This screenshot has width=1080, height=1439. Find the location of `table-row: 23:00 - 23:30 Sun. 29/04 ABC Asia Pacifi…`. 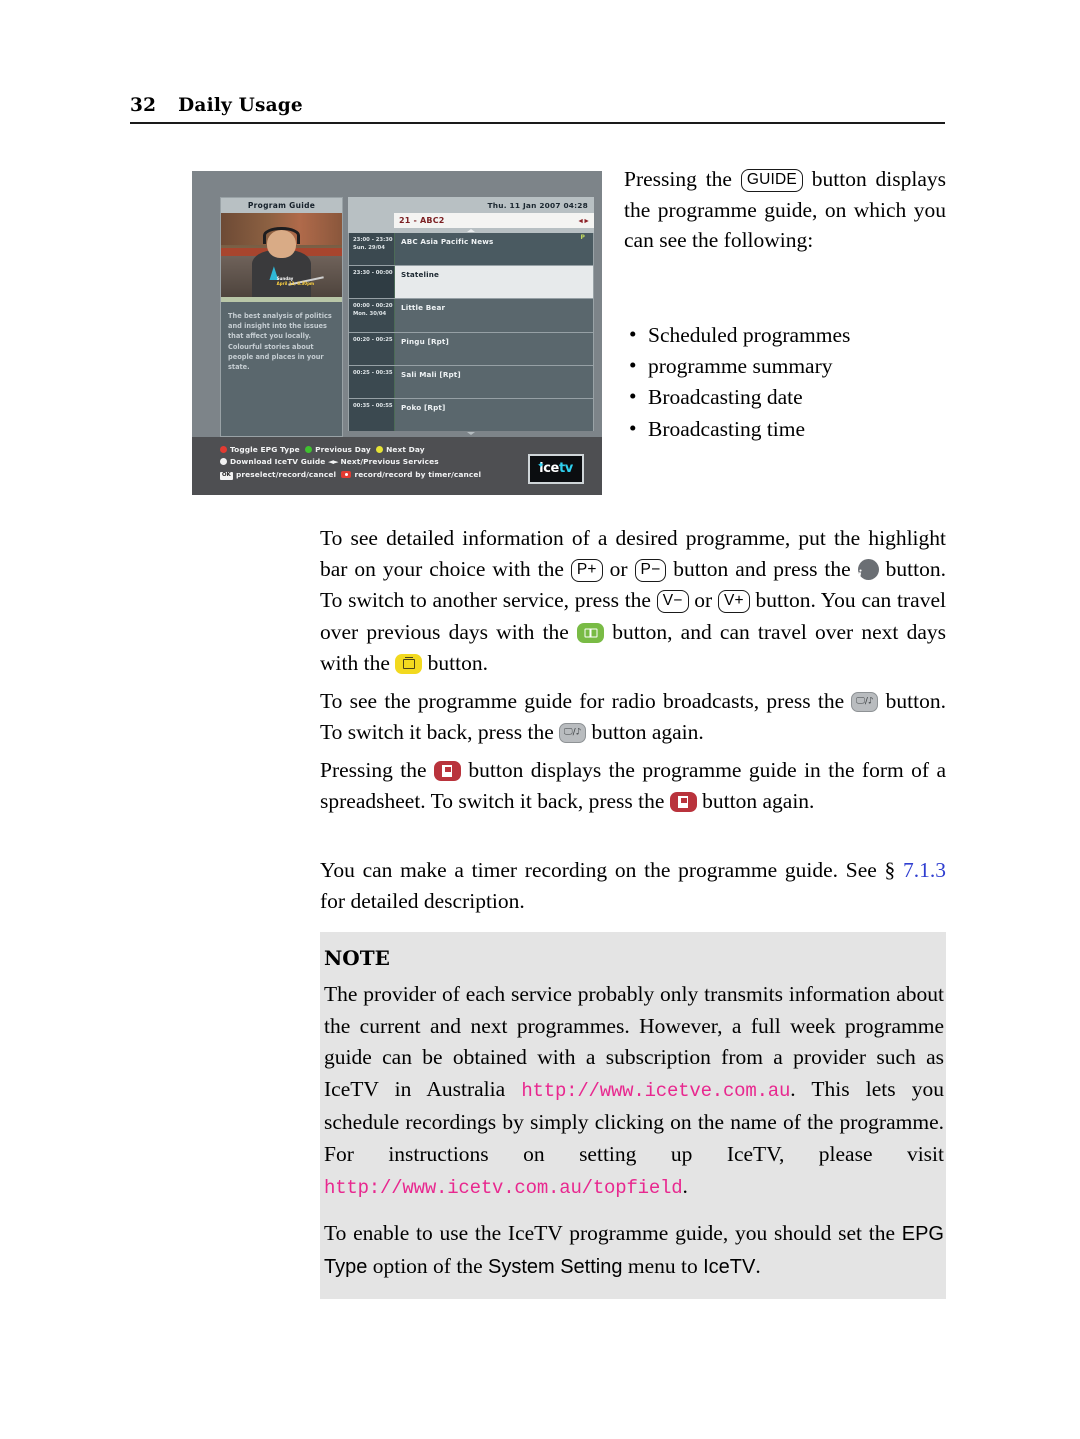

table-row: 23:00 - 23:30 Sun. 29/04 ABC Asia Pacifi… is located at coordinates (471, 250).